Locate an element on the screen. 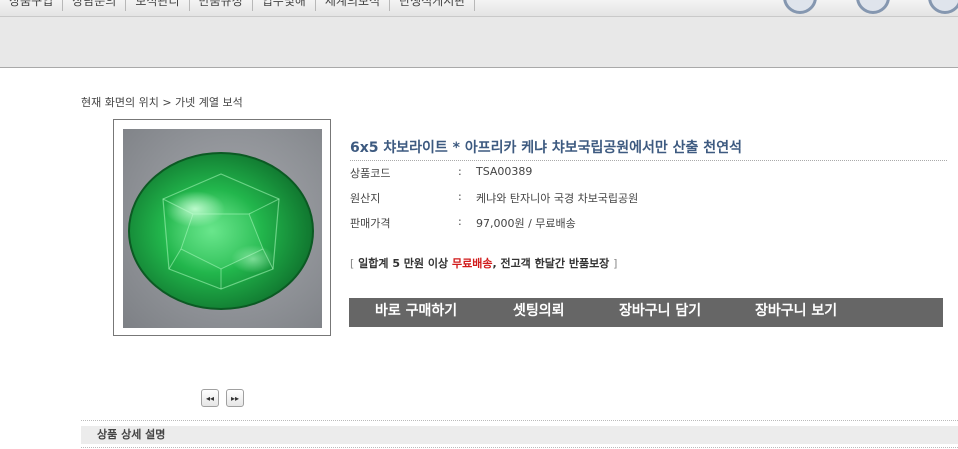 The width and height of the screenshot is (958, 449). origin-row: 원산지 : 케냐와 탄자니아 국경 차보국립공원 is located at coordinates (645, 197).